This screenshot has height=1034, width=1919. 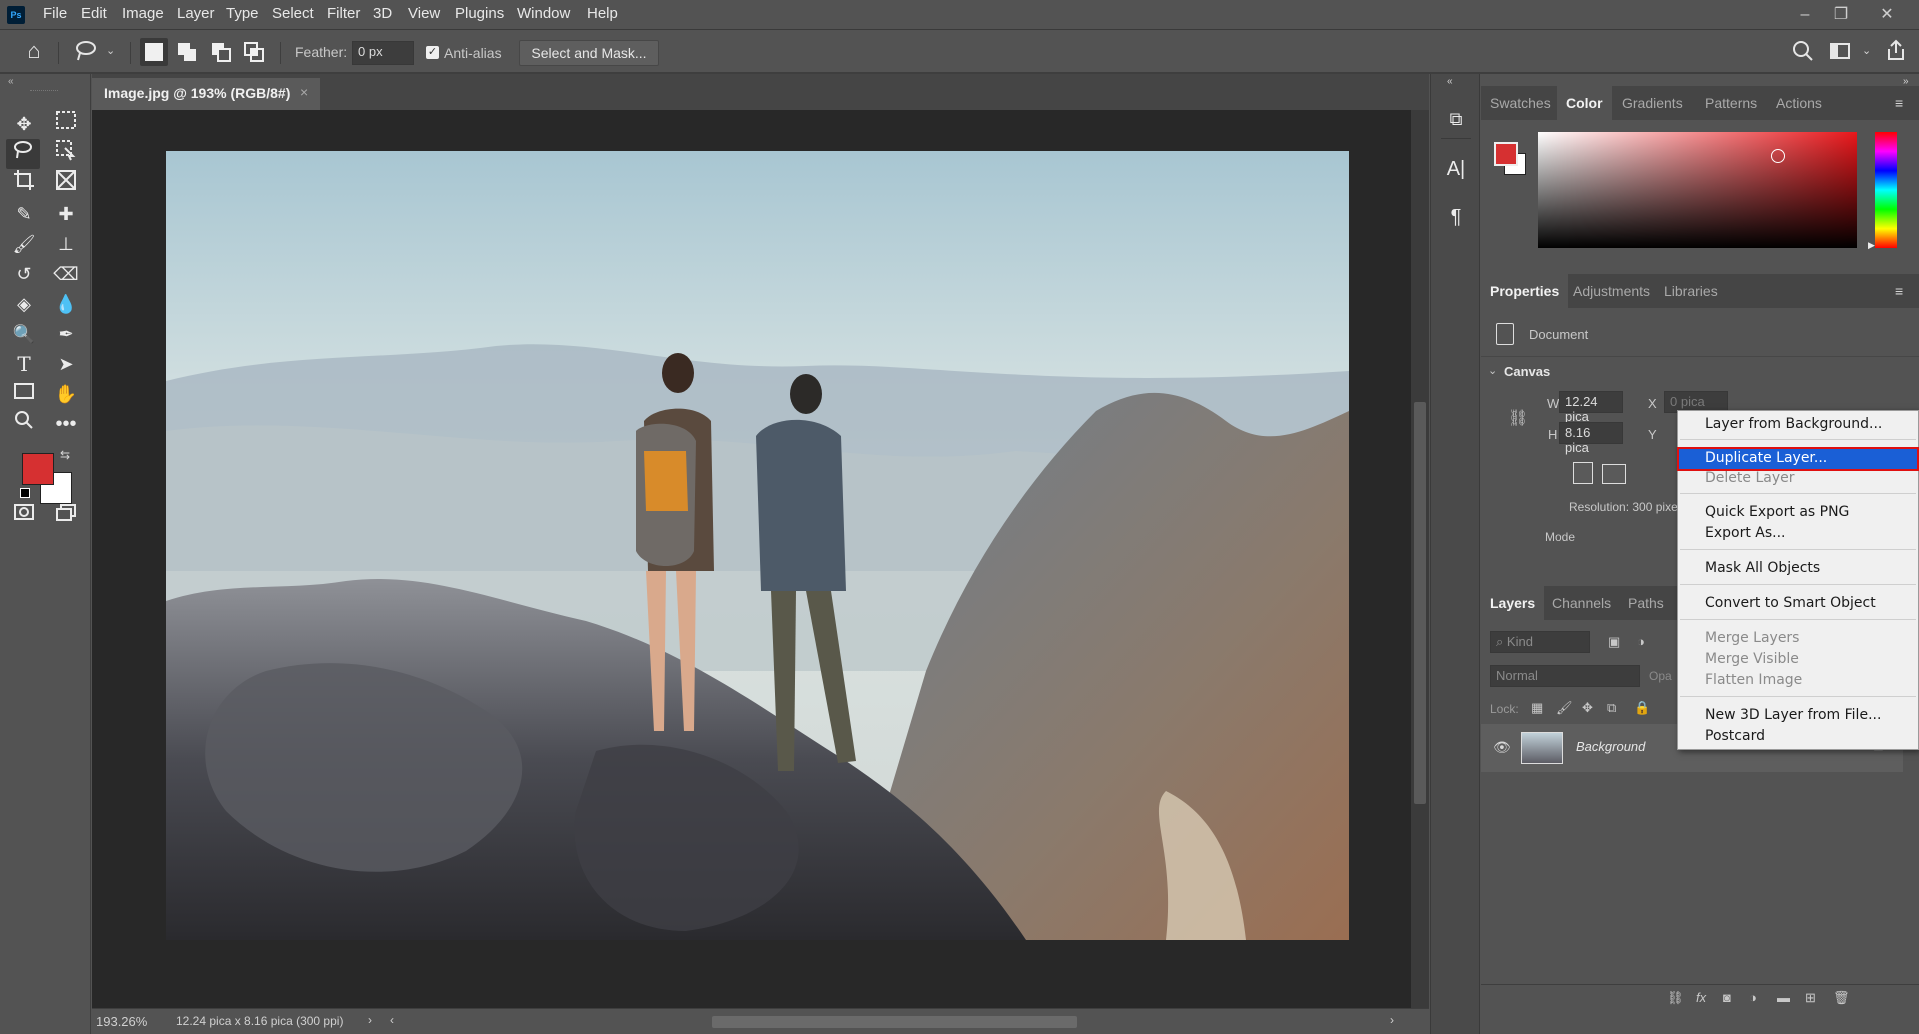 What do you see at coordinates (55, 13) in the screenshot?
I see `menu-file: File` at bounding box center [55, 13].